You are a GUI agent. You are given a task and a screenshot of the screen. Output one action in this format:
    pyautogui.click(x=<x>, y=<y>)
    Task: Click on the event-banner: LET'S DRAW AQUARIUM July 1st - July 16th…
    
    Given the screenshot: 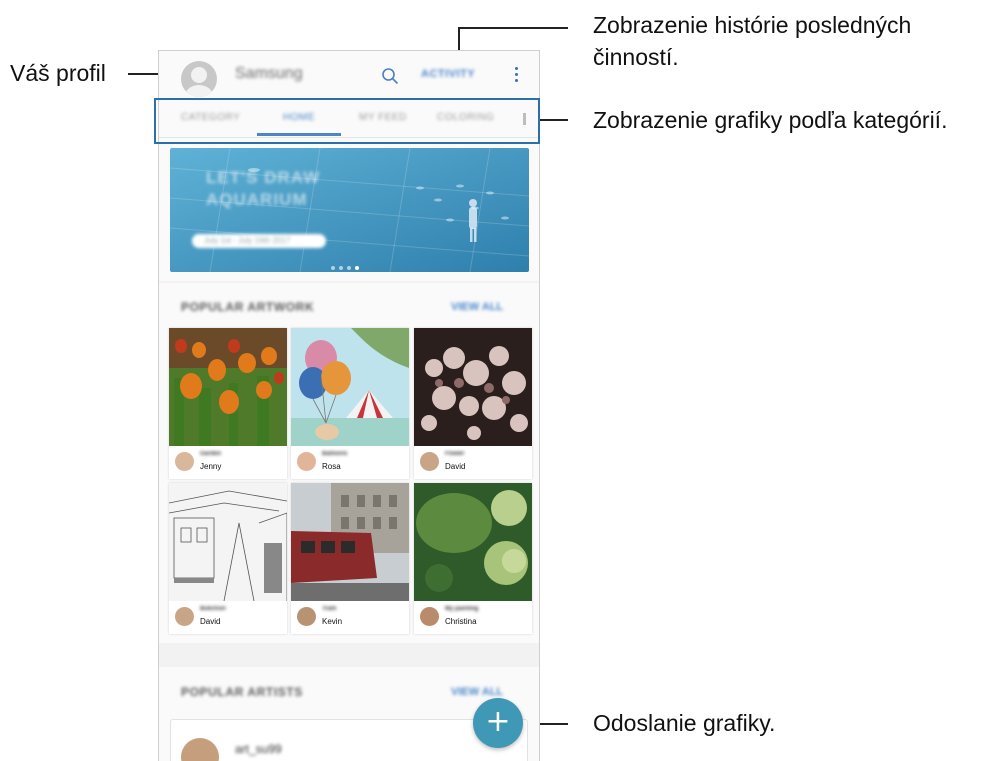 What is the action you would take?
    pyautogui.click(x=349, y=210)
    